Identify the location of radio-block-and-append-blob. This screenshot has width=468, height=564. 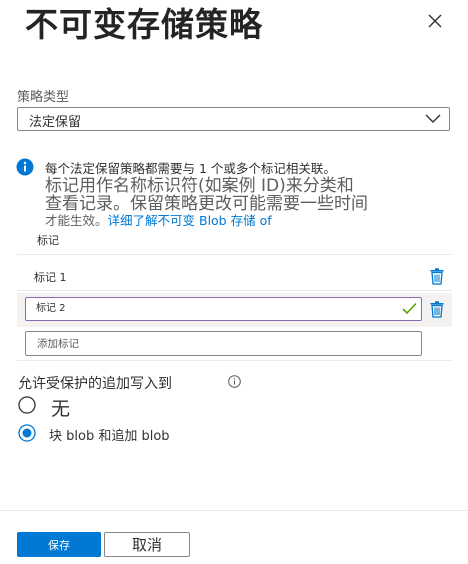
(27, 433).